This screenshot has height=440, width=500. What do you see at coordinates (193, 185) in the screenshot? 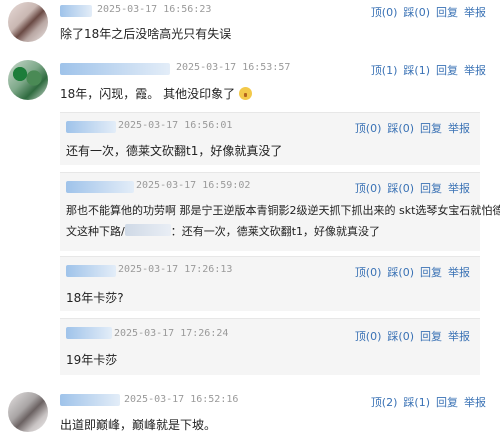
I see `reply-timestamp: 2025-03-17 16:59:02` at bounding box center [193, 185].